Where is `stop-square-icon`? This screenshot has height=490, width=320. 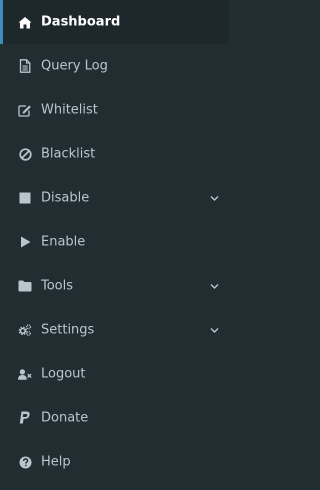 stop-square-icon is located at coordinates (25, 198).